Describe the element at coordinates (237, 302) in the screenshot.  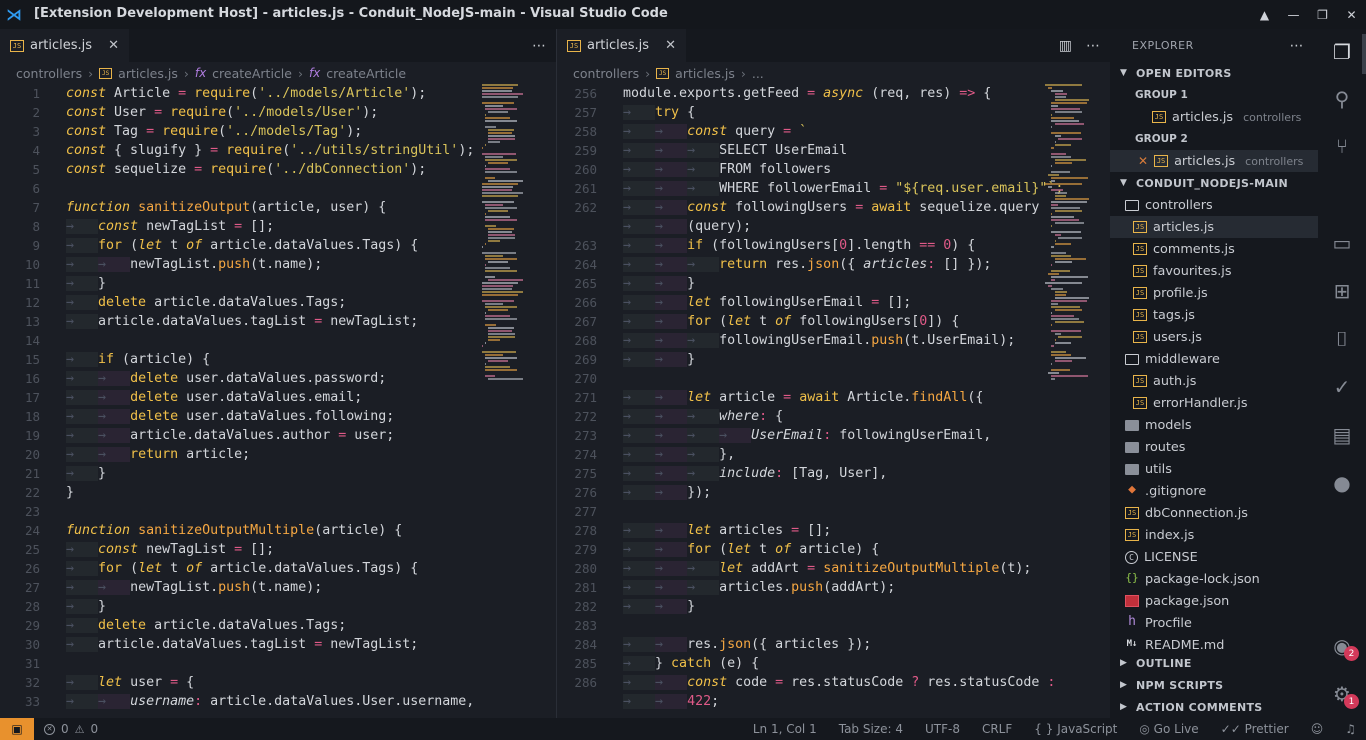
I see `code-line: 12 → delete article.dataValues.Tags;` at that location.